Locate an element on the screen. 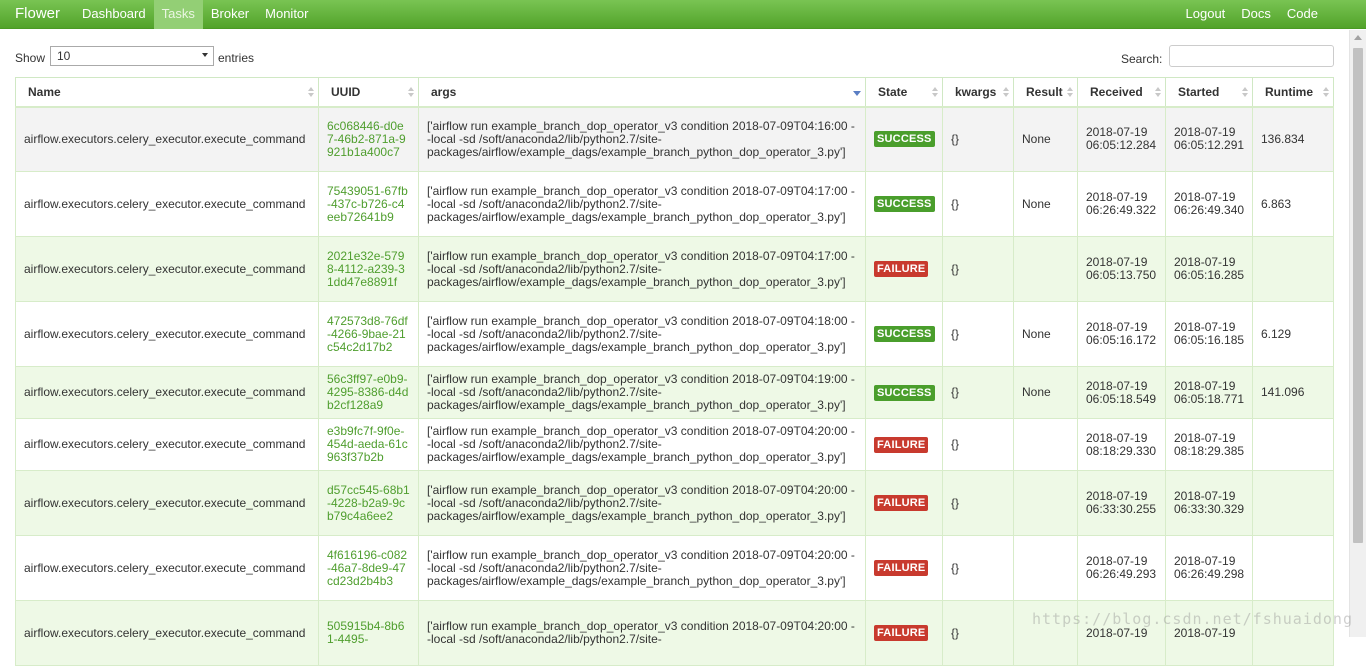 This screenshot has width=1366, height=666. received-text: 2018-07-19 06:33:30.255 is located at coordinates (1121, 502).